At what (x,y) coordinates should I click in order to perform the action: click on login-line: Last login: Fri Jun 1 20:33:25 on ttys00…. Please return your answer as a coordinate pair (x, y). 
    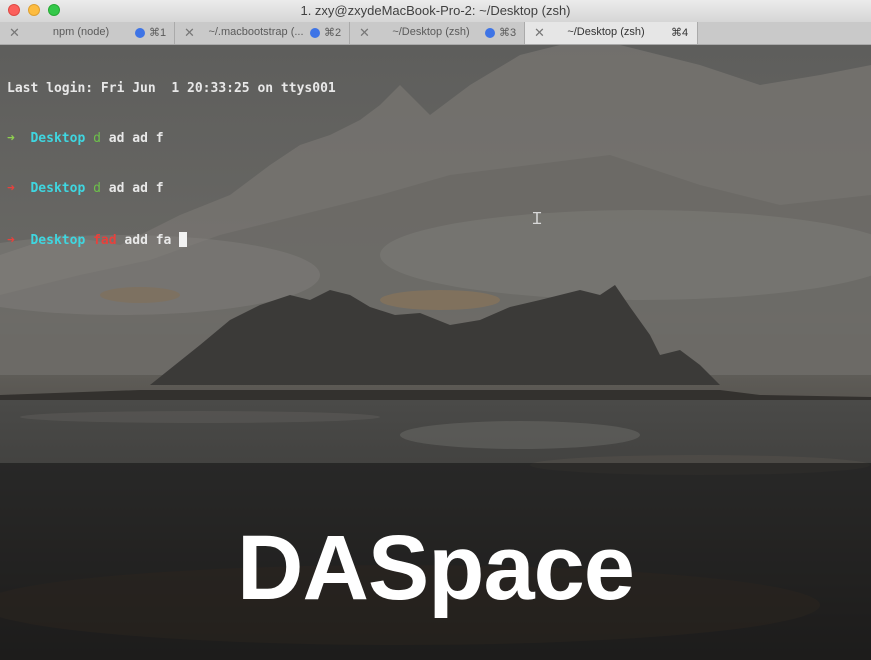
    Looking at the image, I should click on (171, 88).